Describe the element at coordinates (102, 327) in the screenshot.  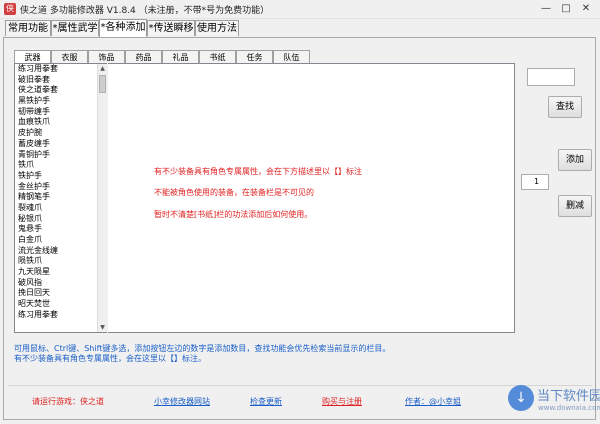
I see `scroll-down-icon: ▼` at that location.